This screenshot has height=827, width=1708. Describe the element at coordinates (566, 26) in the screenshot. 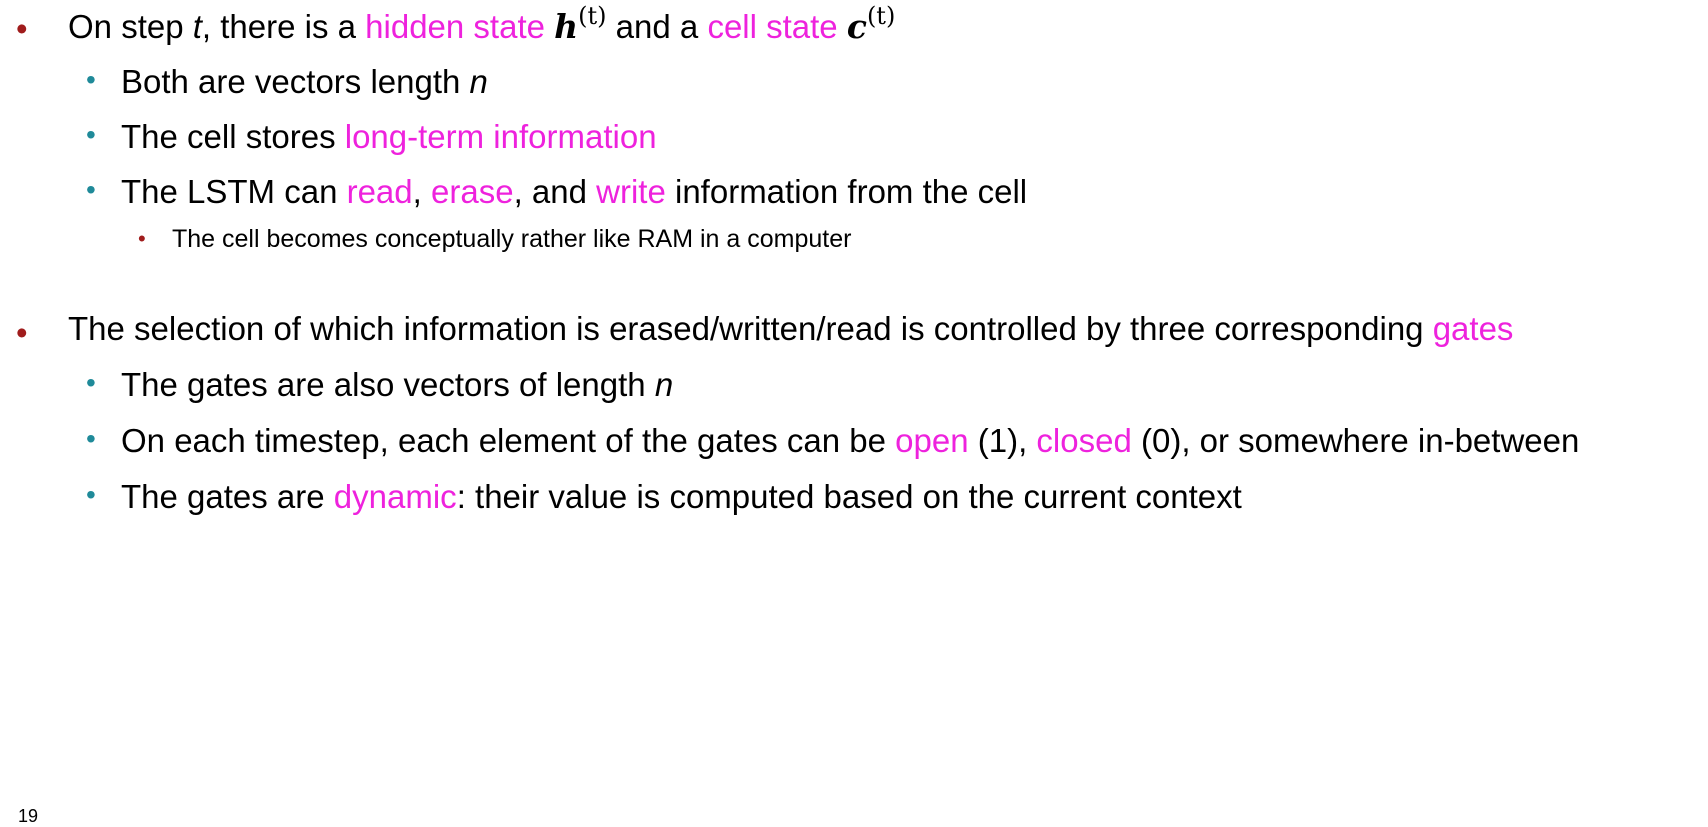

I see `math-h: h` at that location.